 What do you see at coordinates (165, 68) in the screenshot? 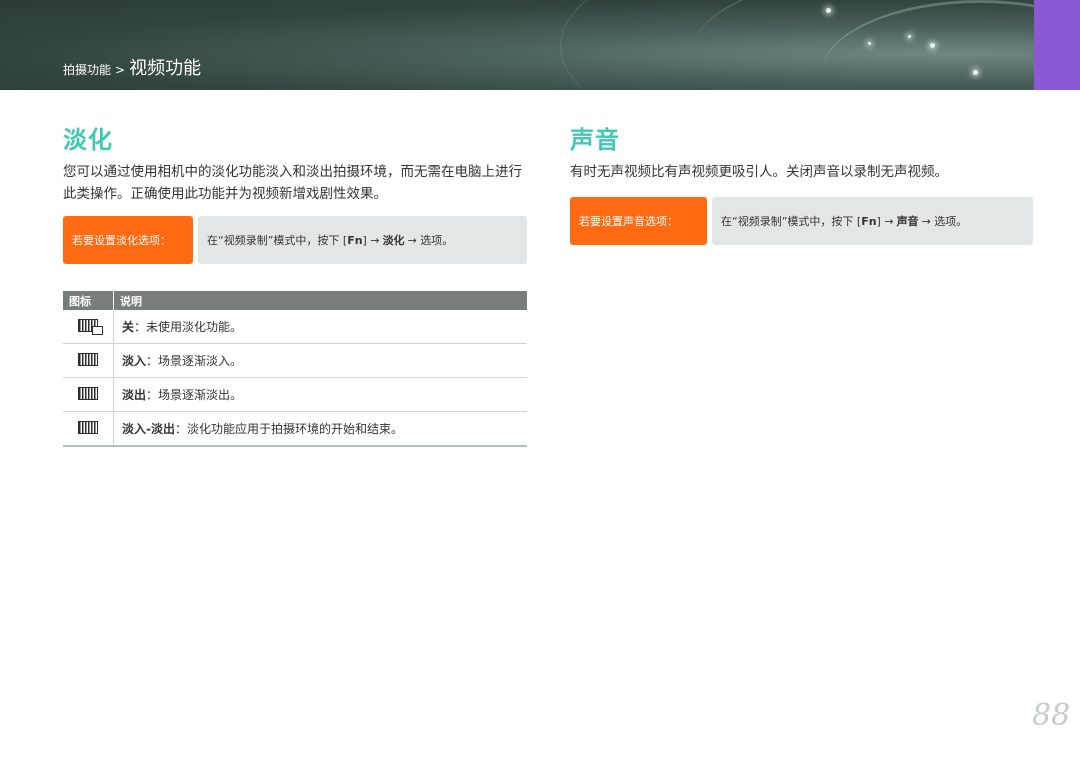
I see `breadcrumb-title: 视频功能` at bounding box center [165, 68].